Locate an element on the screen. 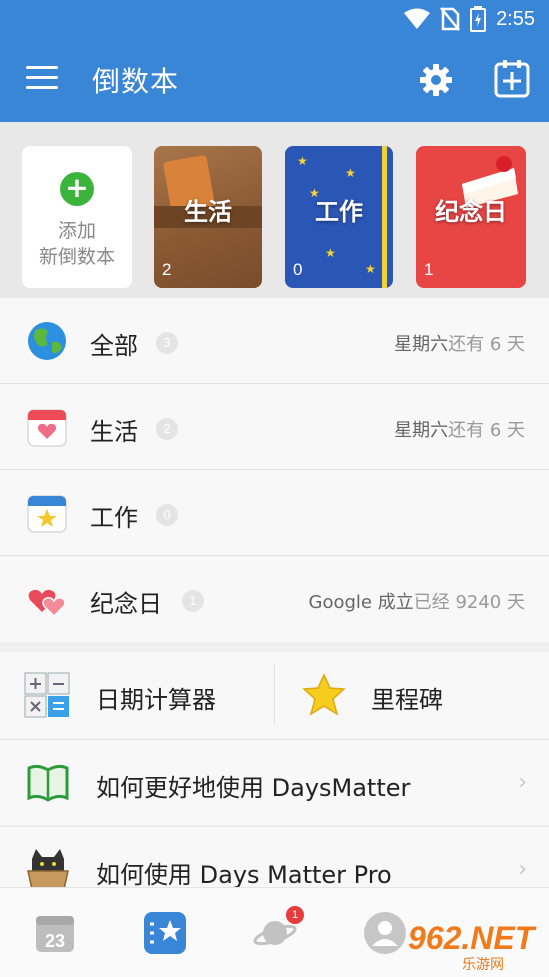 Image resolution: width=549 pixels, height=977 pixels. avatar-icon is located at coordinates (385, 933).